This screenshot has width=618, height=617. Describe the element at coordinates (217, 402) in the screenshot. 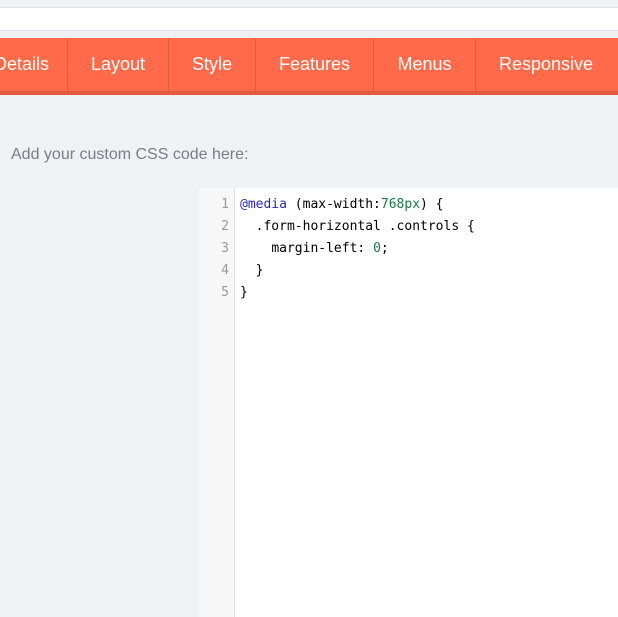

I see `line-number-gutter: 1 2 3 4 5` at that location.